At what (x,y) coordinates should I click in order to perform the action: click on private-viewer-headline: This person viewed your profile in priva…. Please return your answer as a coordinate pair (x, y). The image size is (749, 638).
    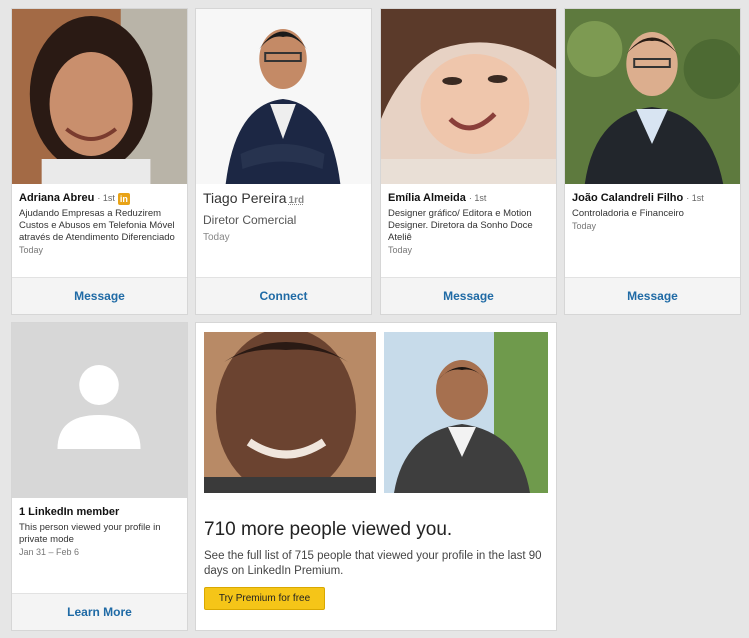
    Looking at the image, I should click on (90, 533).